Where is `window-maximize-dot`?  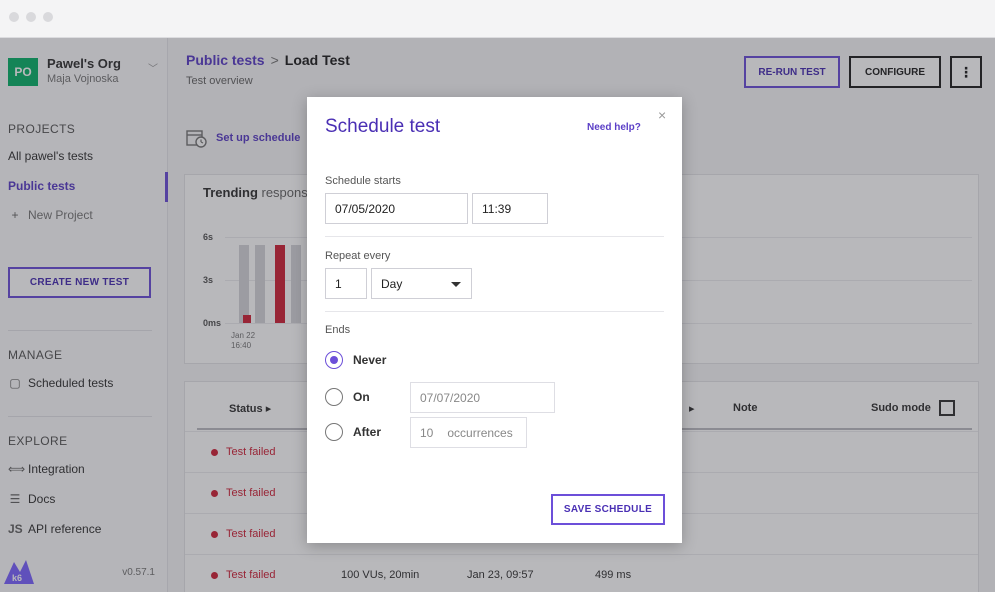
window-maximize-dot is located at coordinates (48, 17).